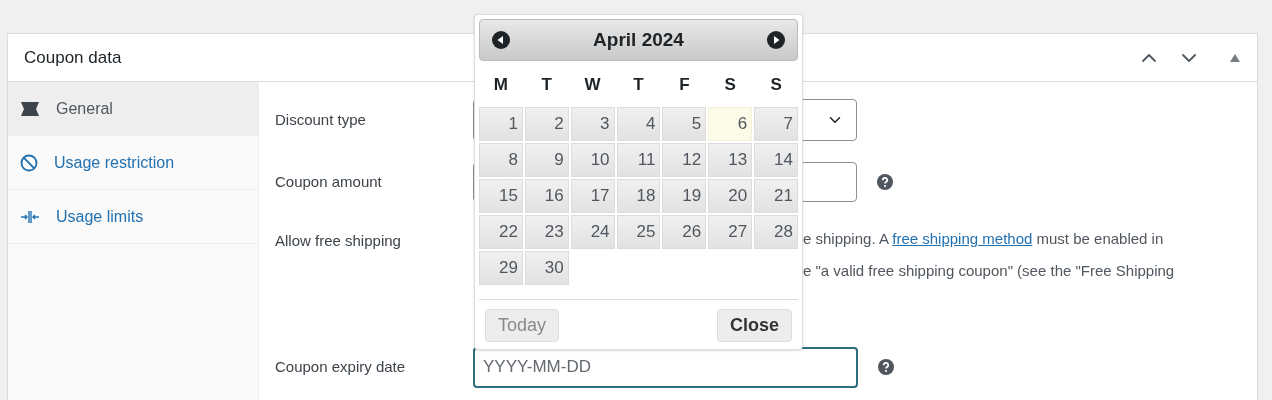 The image size is (1272, 400). I want to click on day-cell: 13, so click(730, 160).